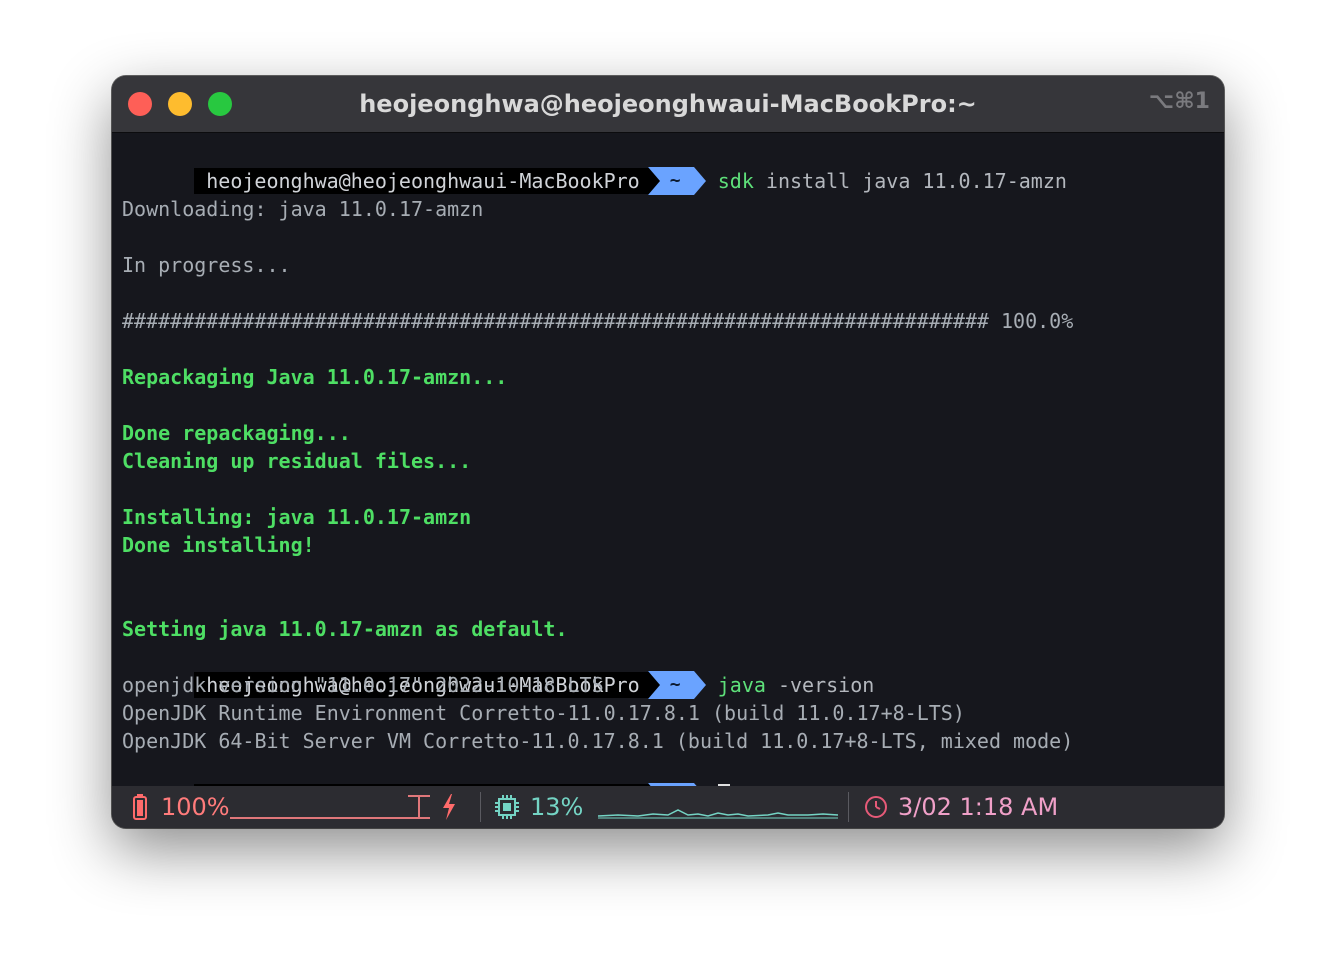 The width and height of the screenshot is (1336, 976). What do you see at coordinates (876, 807) in the screenshot?
I see `clock-icon` at bounding box center [876, 807].